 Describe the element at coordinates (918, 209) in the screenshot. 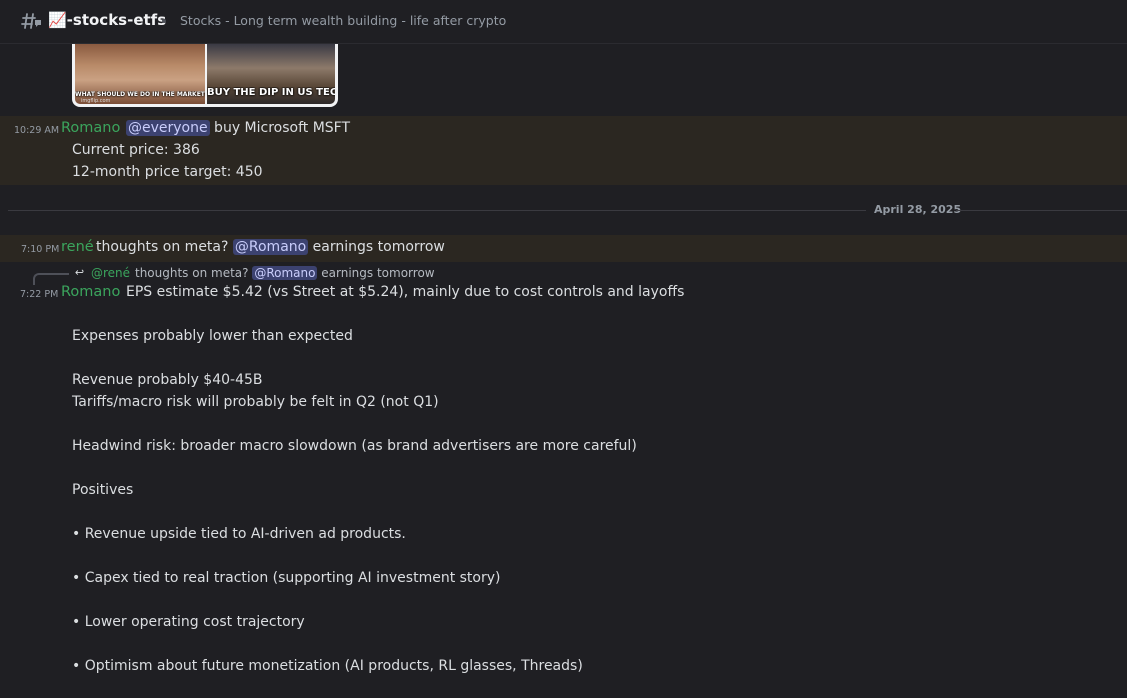

I see `date-divider-label: April 28, 2025` at that location.